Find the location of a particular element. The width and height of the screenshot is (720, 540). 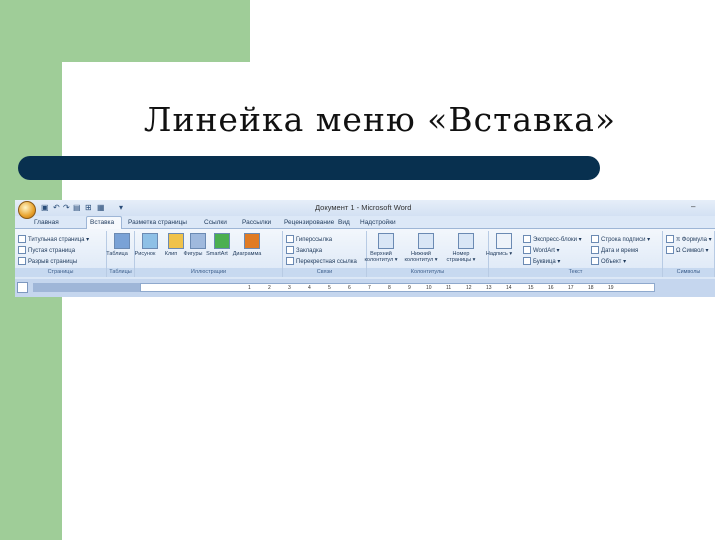

document-title: Документ 1 - Microsoft Word is located at coordinates (363, 207).